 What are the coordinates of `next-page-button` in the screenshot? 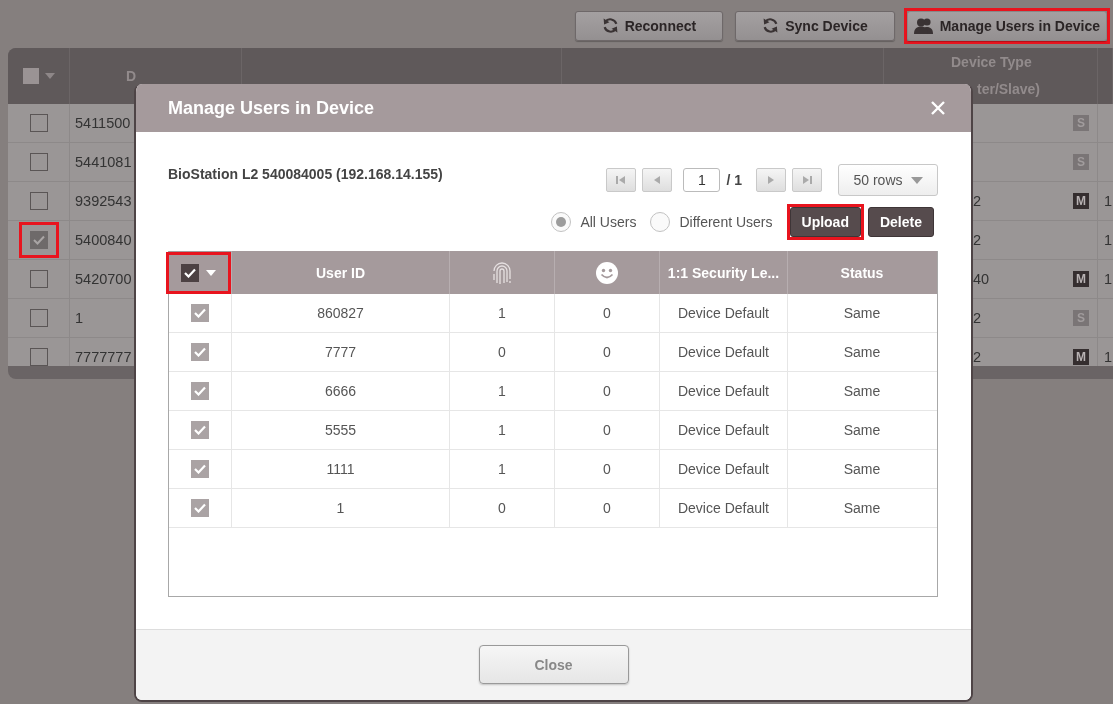 It's located at (771, 180).